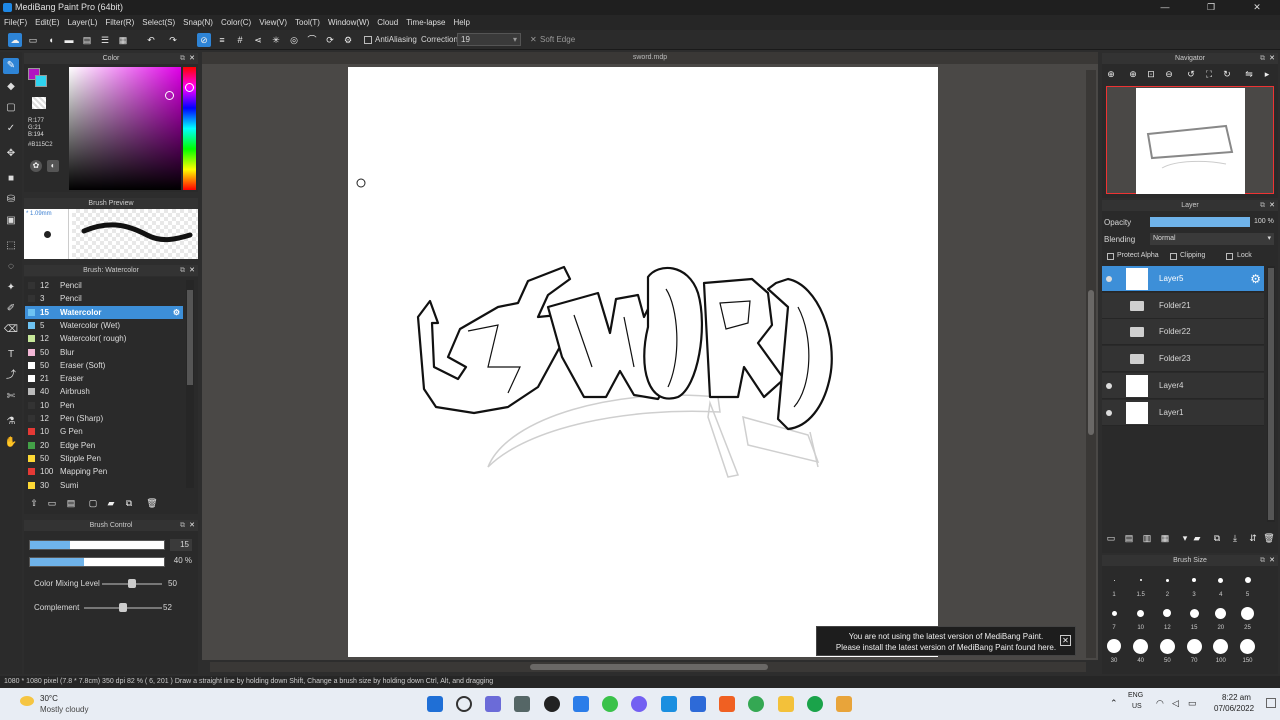  What do you see at coordinates (425, 22) in the screenshot?
I see `menu-timelapse: Time-lapse` at bounding box center [425, 22].